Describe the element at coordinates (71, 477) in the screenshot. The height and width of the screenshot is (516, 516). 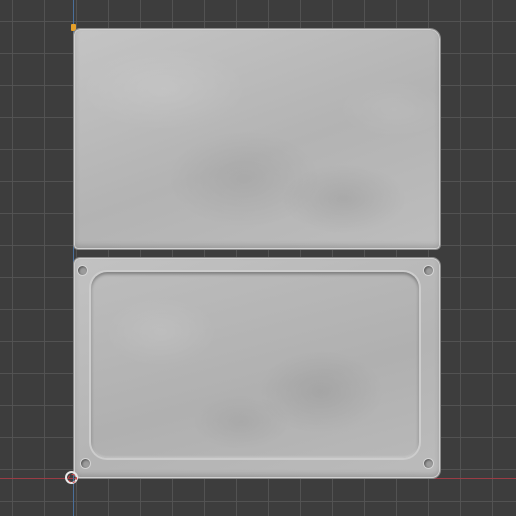
I see `3d-cursor-icon` at that location.